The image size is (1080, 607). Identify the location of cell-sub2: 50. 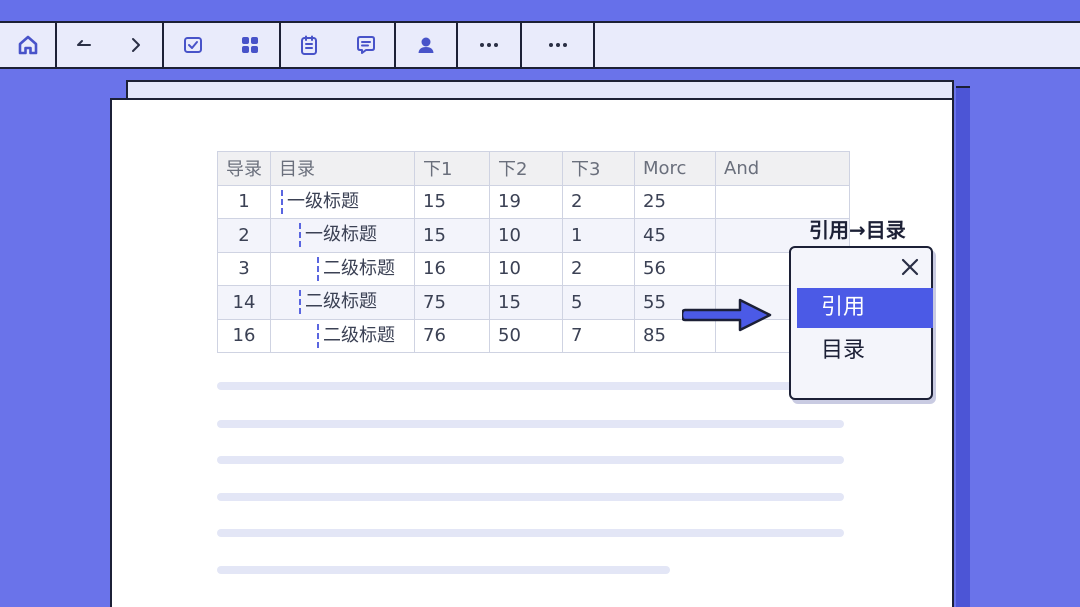
(526, 335).